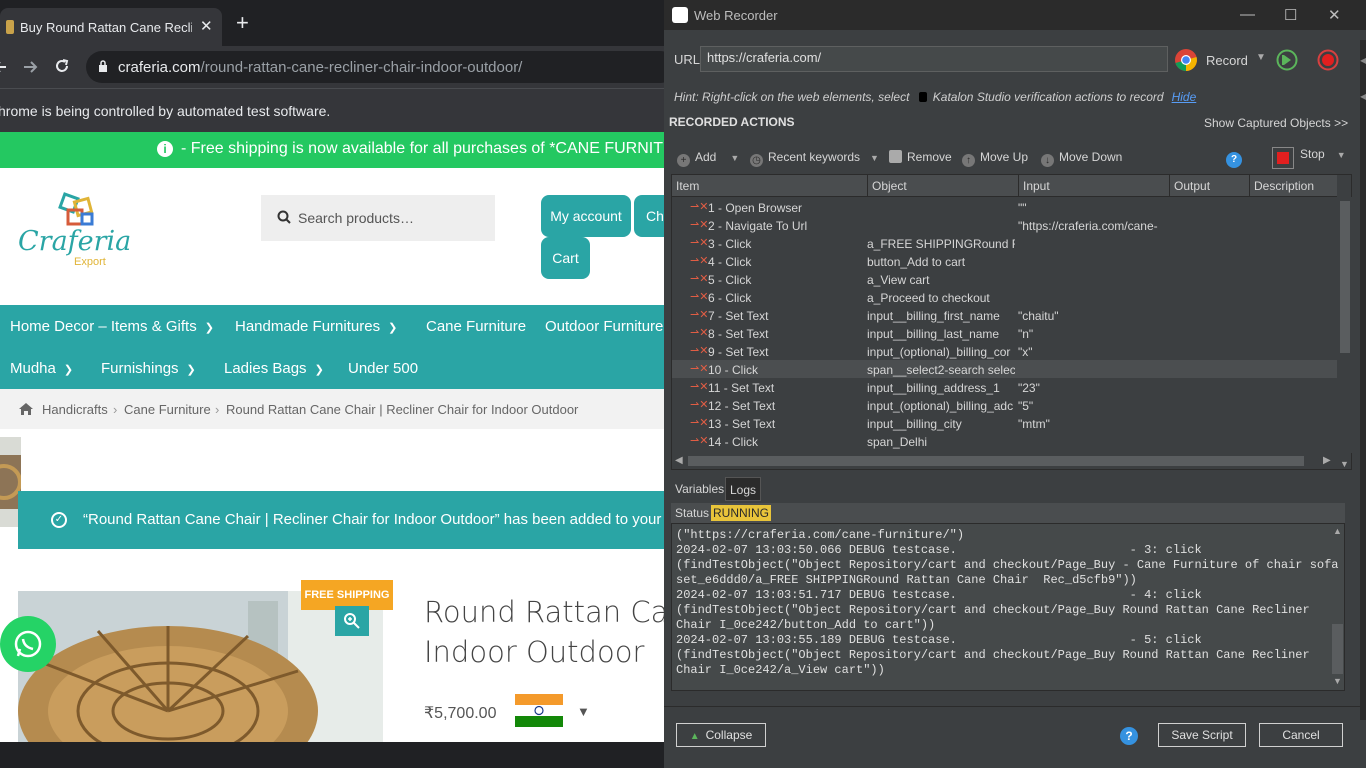 The width and height of the screenshot is (1366, 768). I want to click on tab-variables: Variables, so click(699, 489).